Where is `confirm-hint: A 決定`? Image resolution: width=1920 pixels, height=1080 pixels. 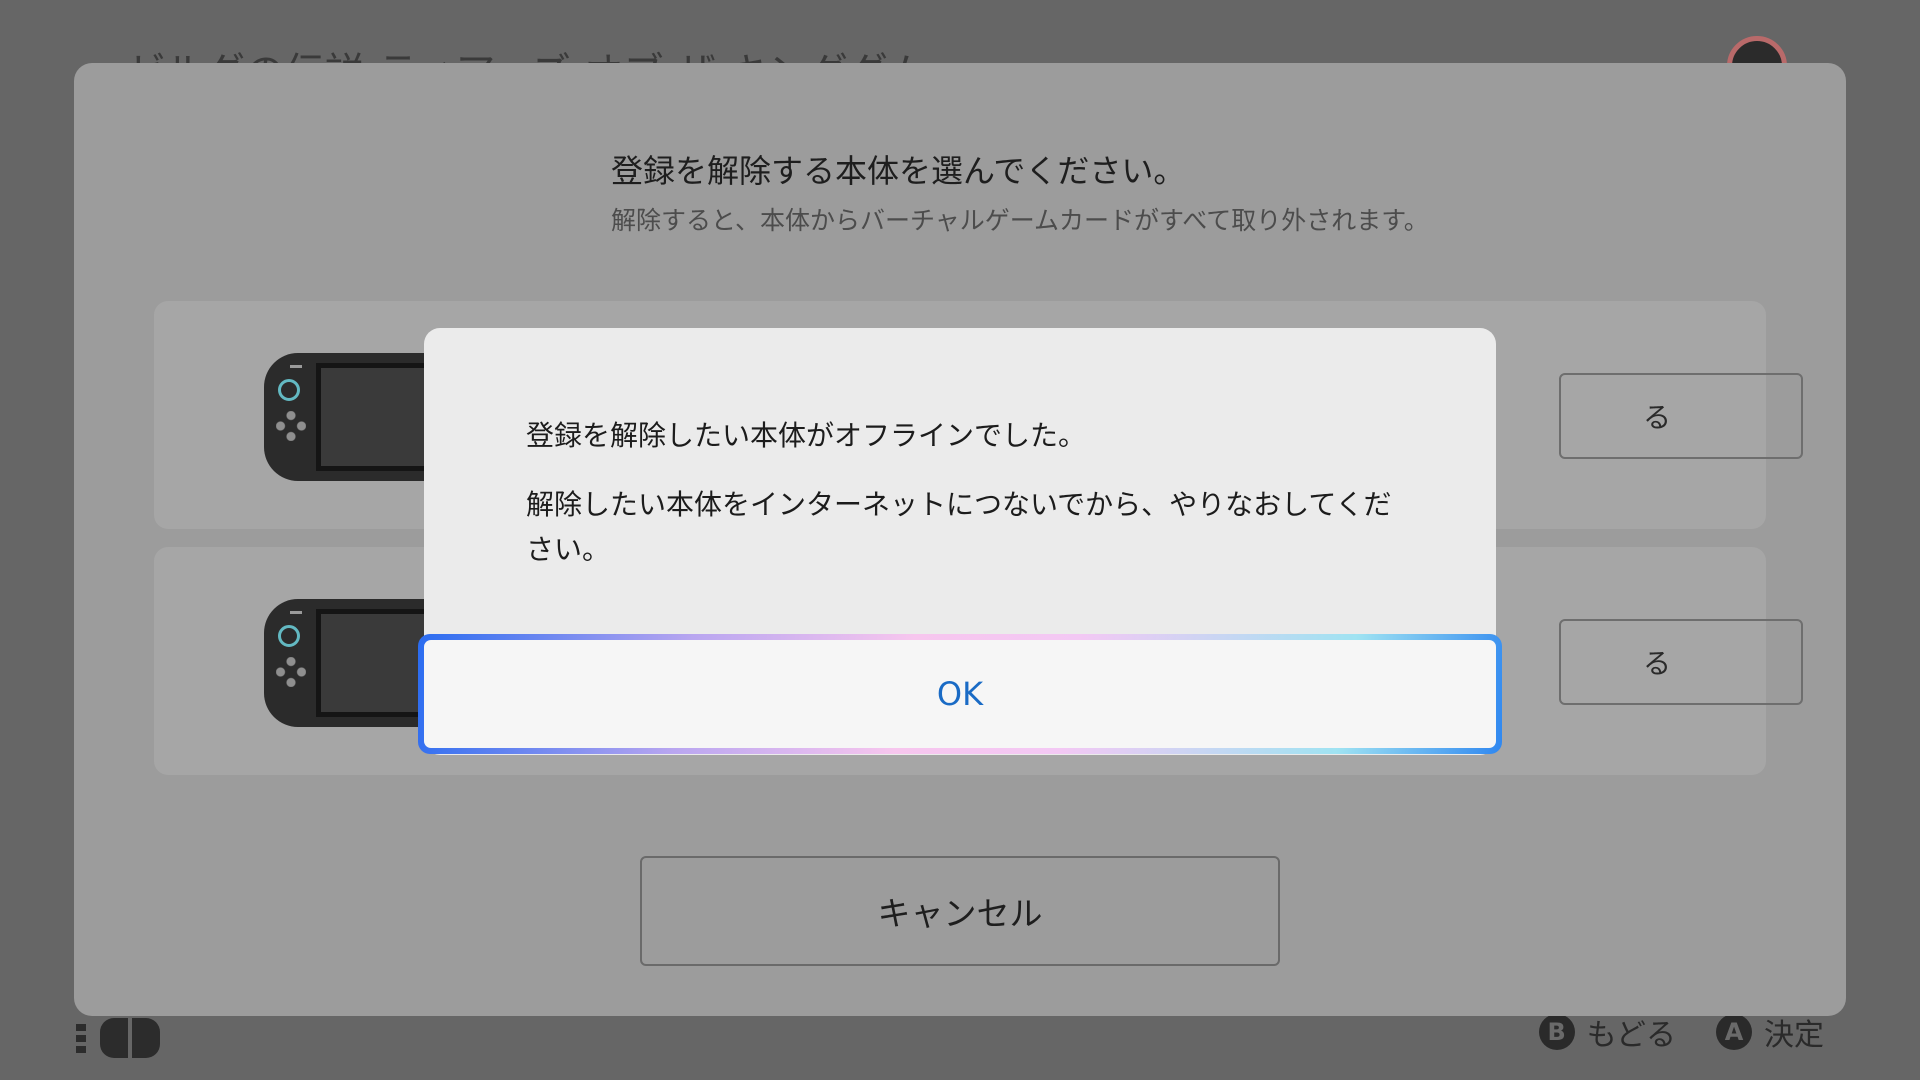
confirm-hint: A 決定 is located at coordinates (1770, 1032).